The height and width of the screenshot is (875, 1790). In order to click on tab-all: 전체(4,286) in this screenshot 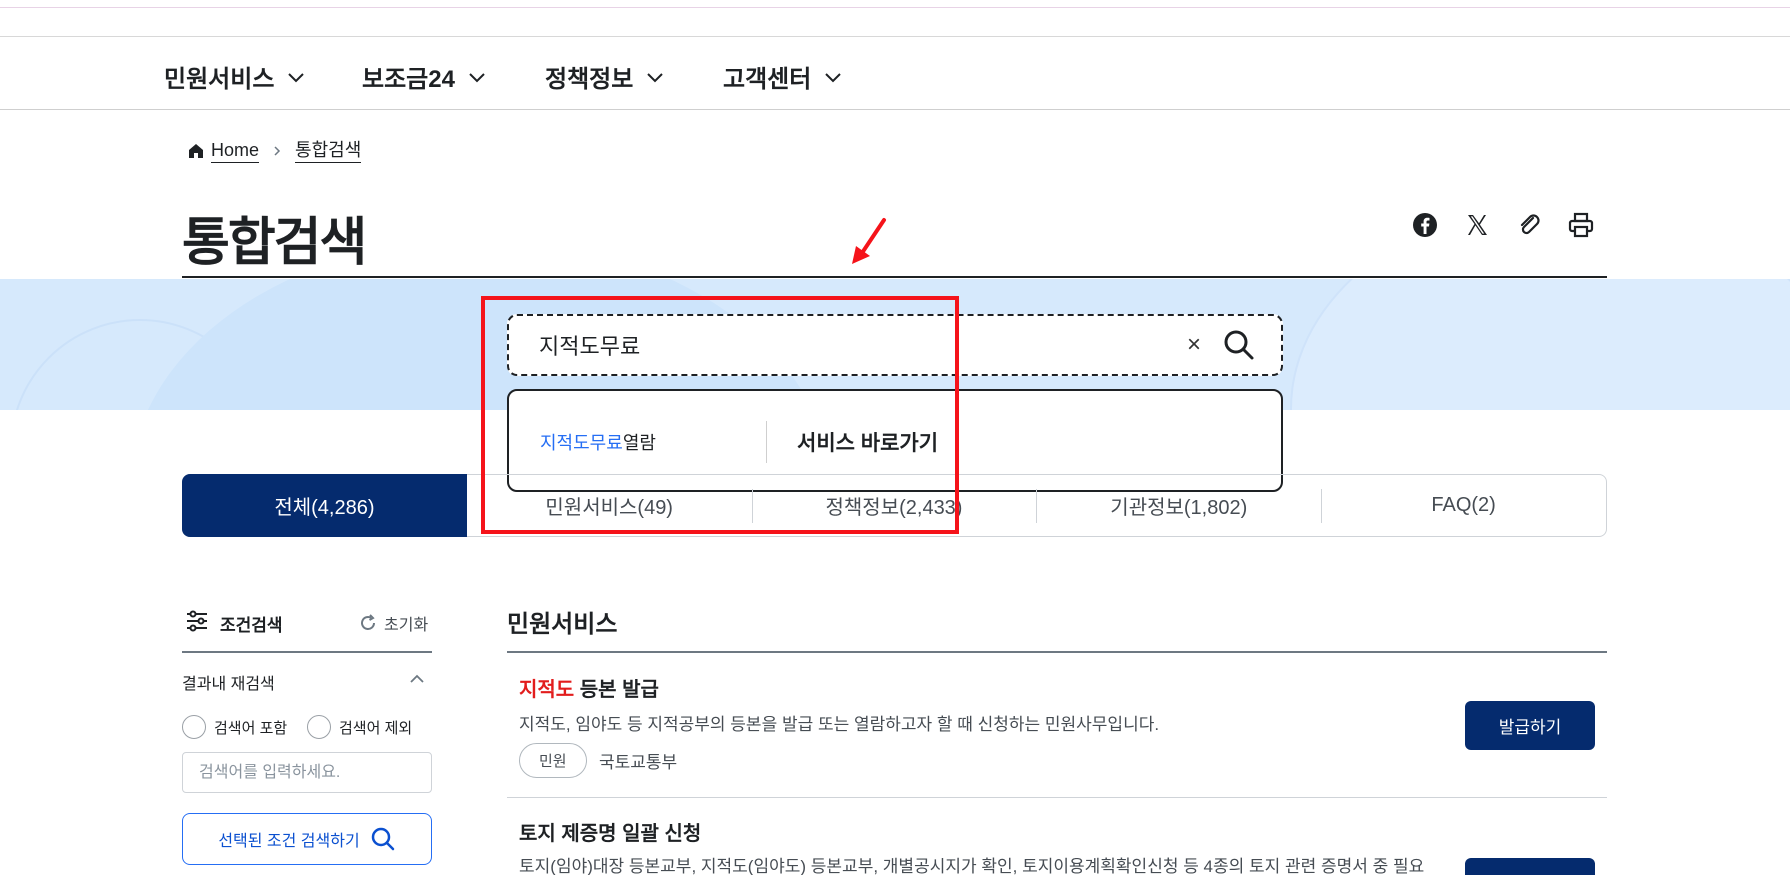, I will do `click(324, 505)`.